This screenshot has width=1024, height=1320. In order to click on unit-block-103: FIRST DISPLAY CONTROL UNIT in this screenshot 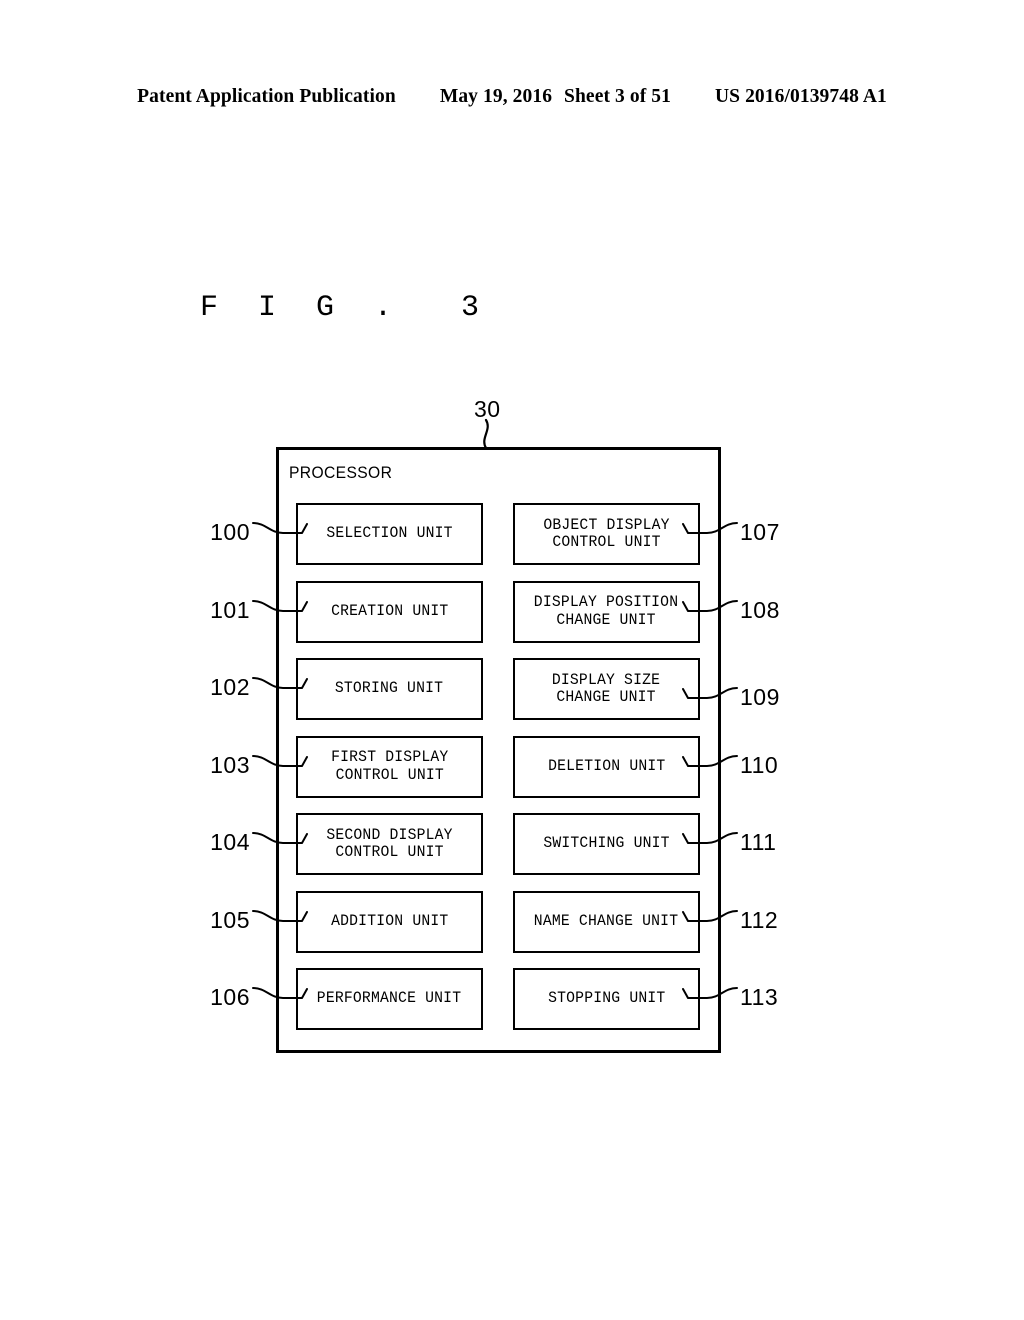, I will do `click(389, 766)`.